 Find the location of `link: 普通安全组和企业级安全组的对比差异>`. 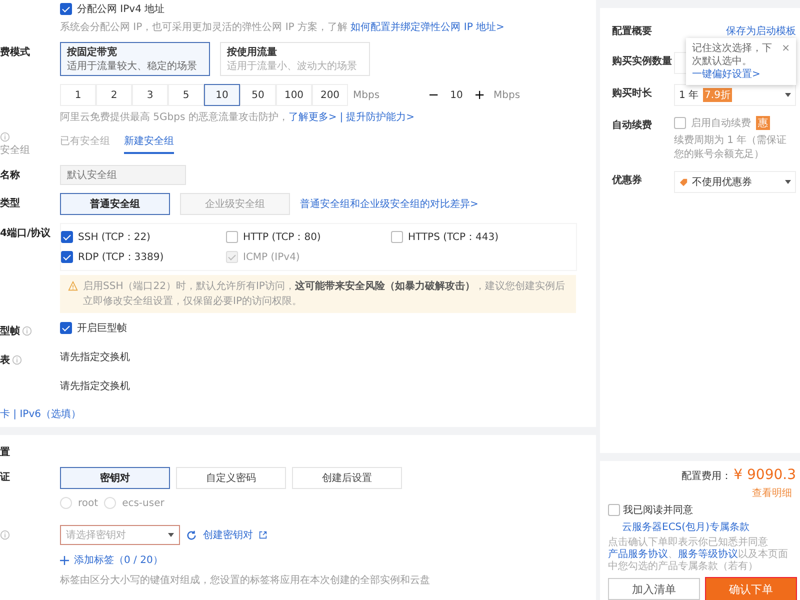

link: 普通安全组和企业级安全组的对比差异> is located at coordinates (389, 204).